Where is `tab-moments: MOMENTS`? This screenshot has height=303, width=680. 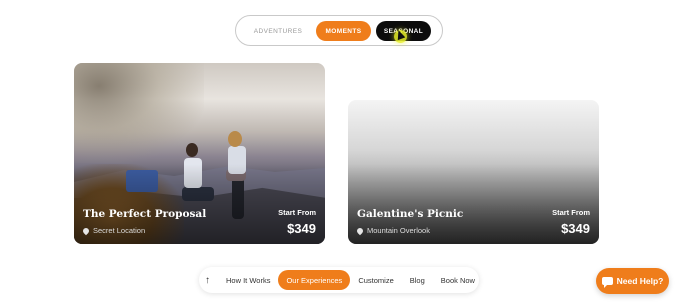 tab-moments: MOMENTS is located at coordinates (343, 31).